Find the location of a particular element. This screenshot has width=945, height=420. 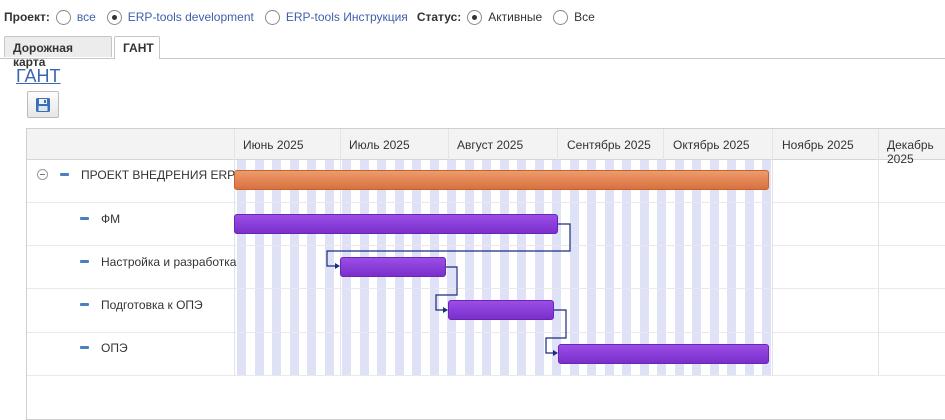

project-erp-instr-label: ERP-tools Инструкция is located at coordinates (347, 17).